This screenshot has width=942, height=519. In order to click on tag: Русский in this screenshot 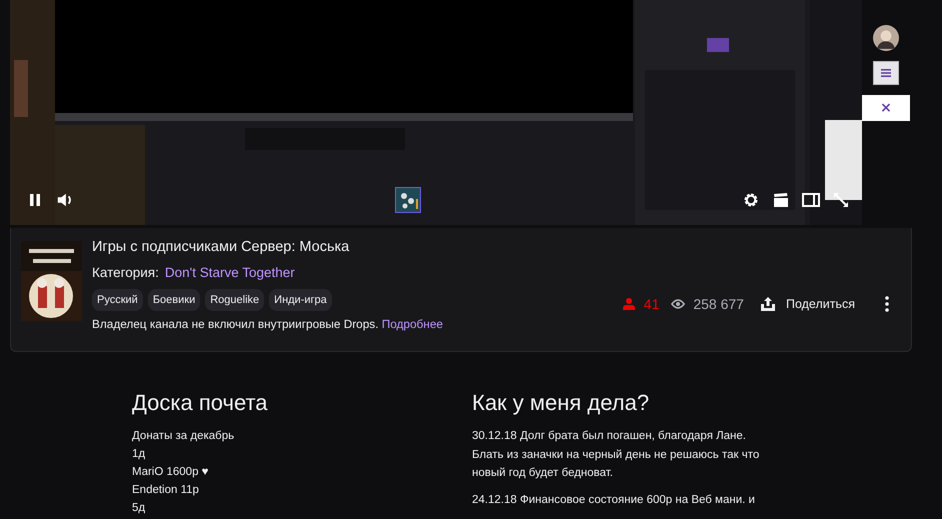, I will do `click(117, 300)`.